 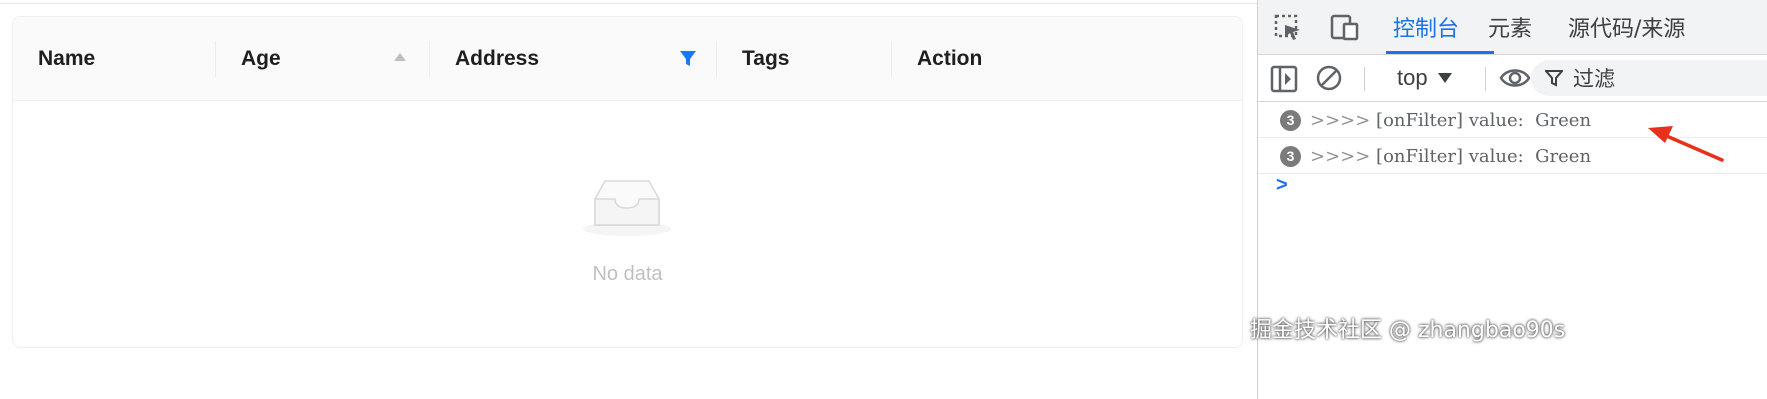 What do you see at coordinates (627, 274) in the screenshot?
I see `empty-text: No data` at bounding box center [627, 274].